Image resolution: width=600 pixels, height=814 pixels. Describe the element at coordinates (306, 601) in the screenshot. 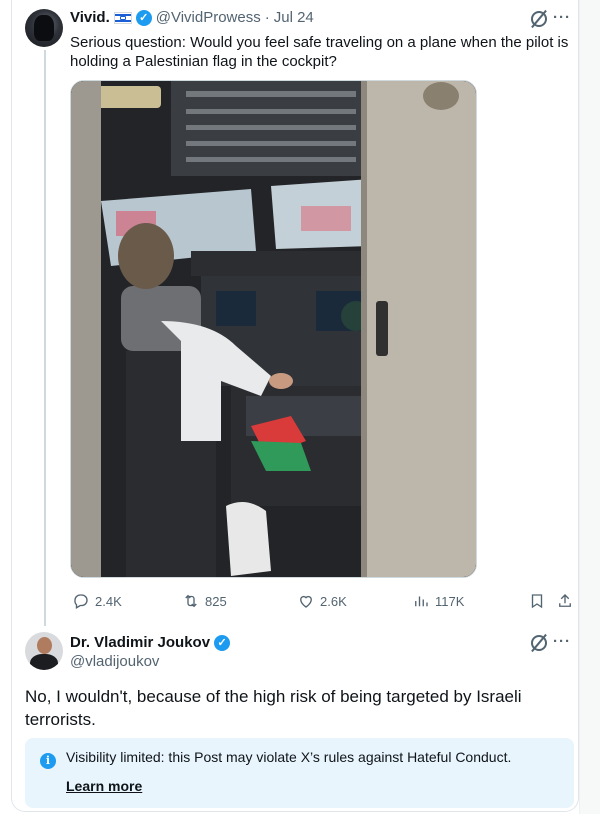

I see `heart-icon` at that location.